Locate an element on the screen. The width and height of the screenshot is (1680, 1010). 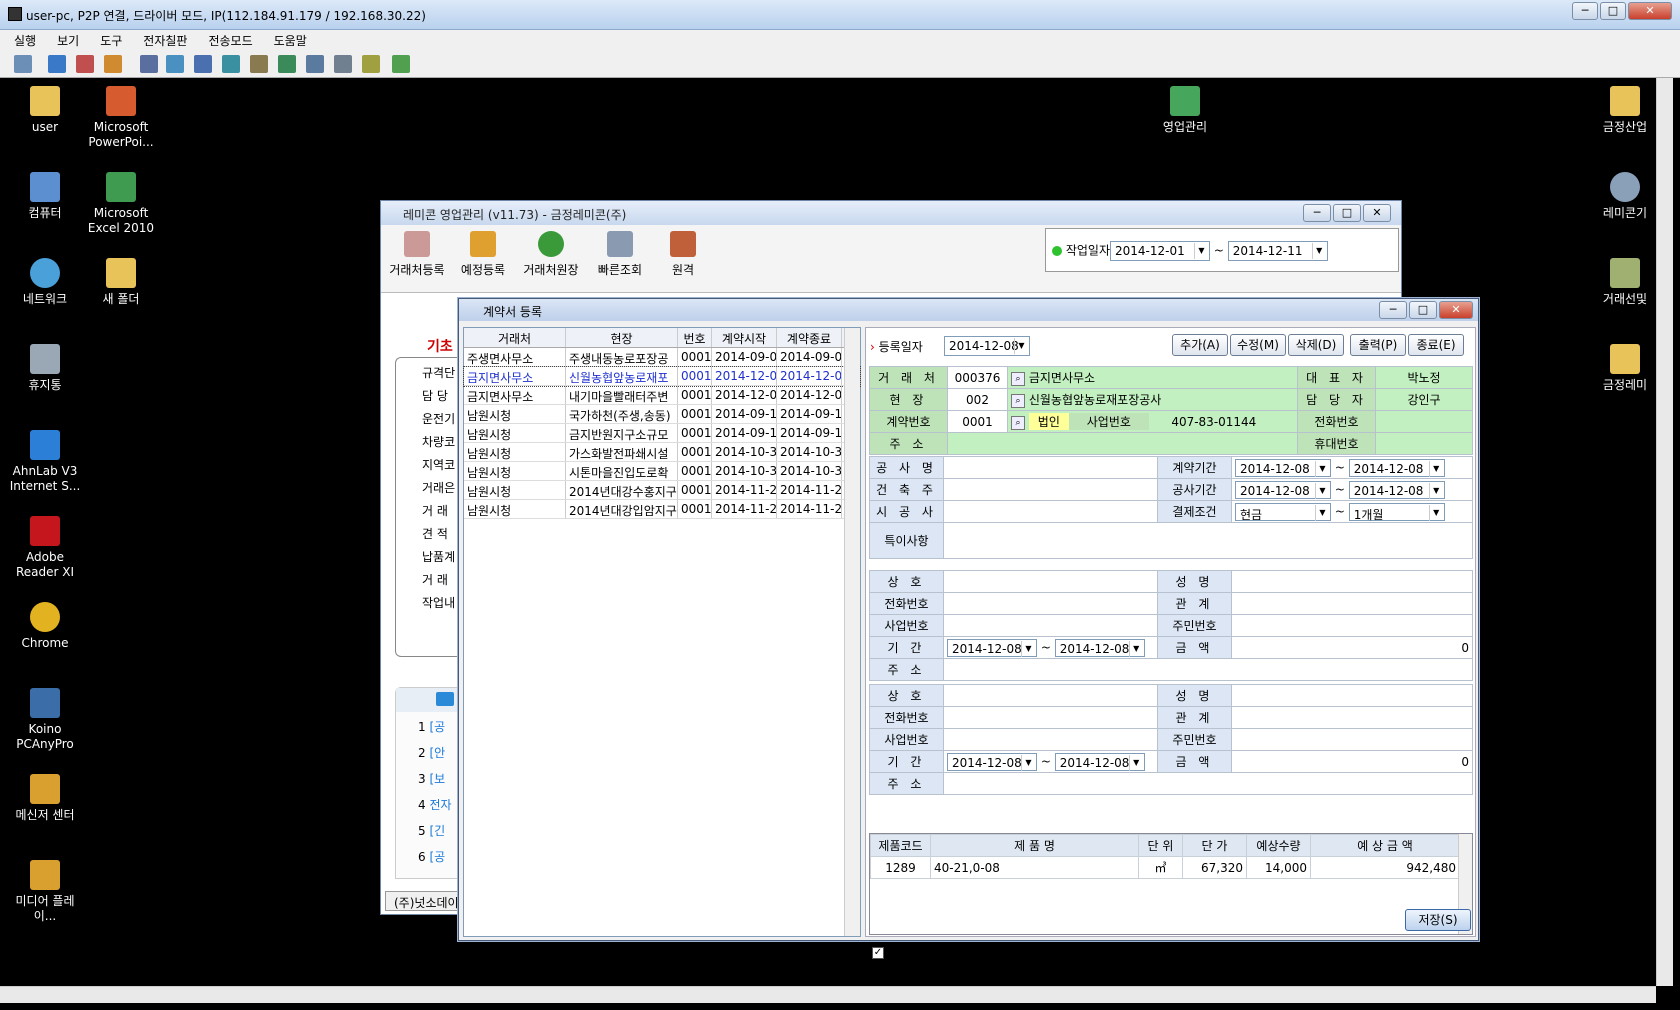
table-row: 남원시청가스화발전파쇄시설00012014-10-312014-10-31 is located at coordinates (662, 452).